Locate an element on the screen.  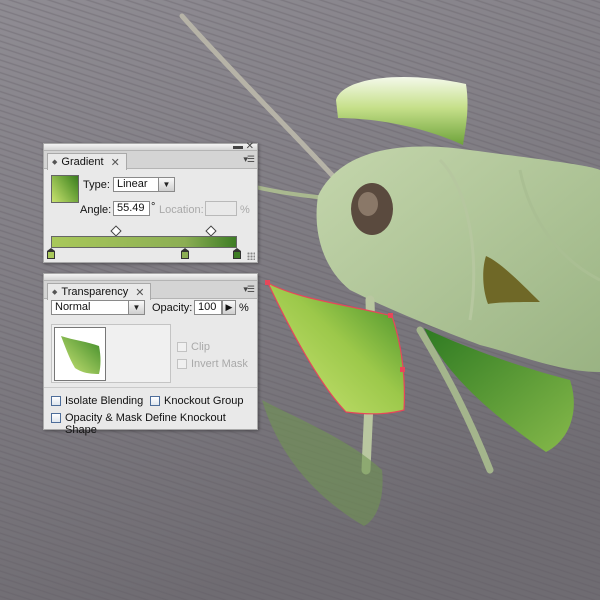
location-label: Location: is located at coordinates (181, 210).